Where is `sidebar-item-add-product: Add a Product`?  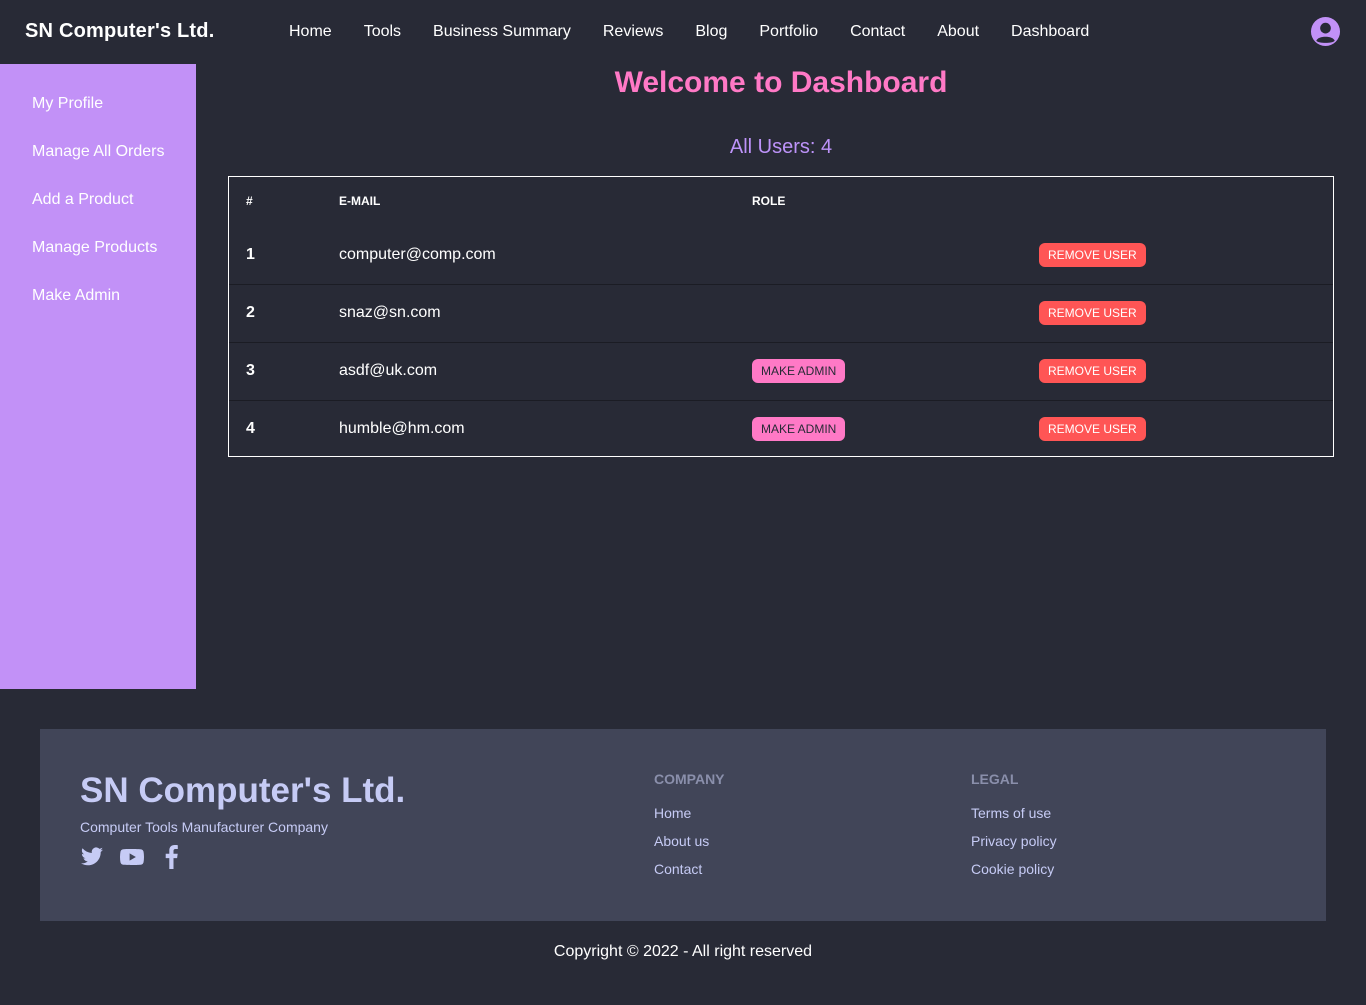
sidebar-item-add-product: Add a Product is located at coordinates (98, 200).